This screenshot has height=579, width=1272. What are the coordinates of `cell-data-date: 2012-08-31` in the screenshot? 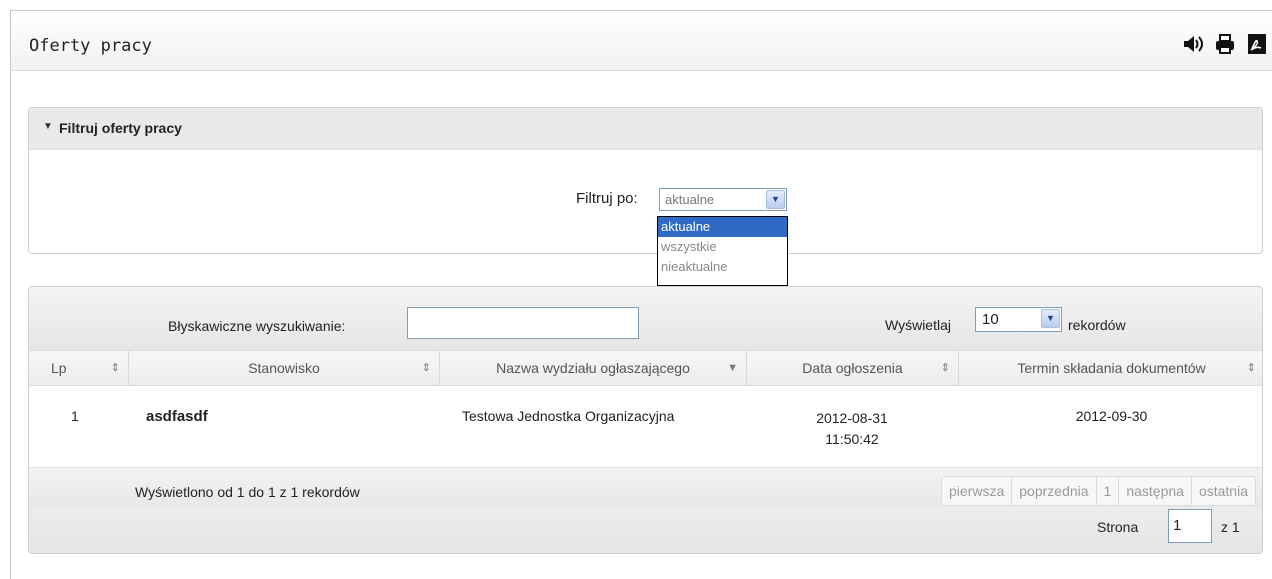 It's located at (852, 418).